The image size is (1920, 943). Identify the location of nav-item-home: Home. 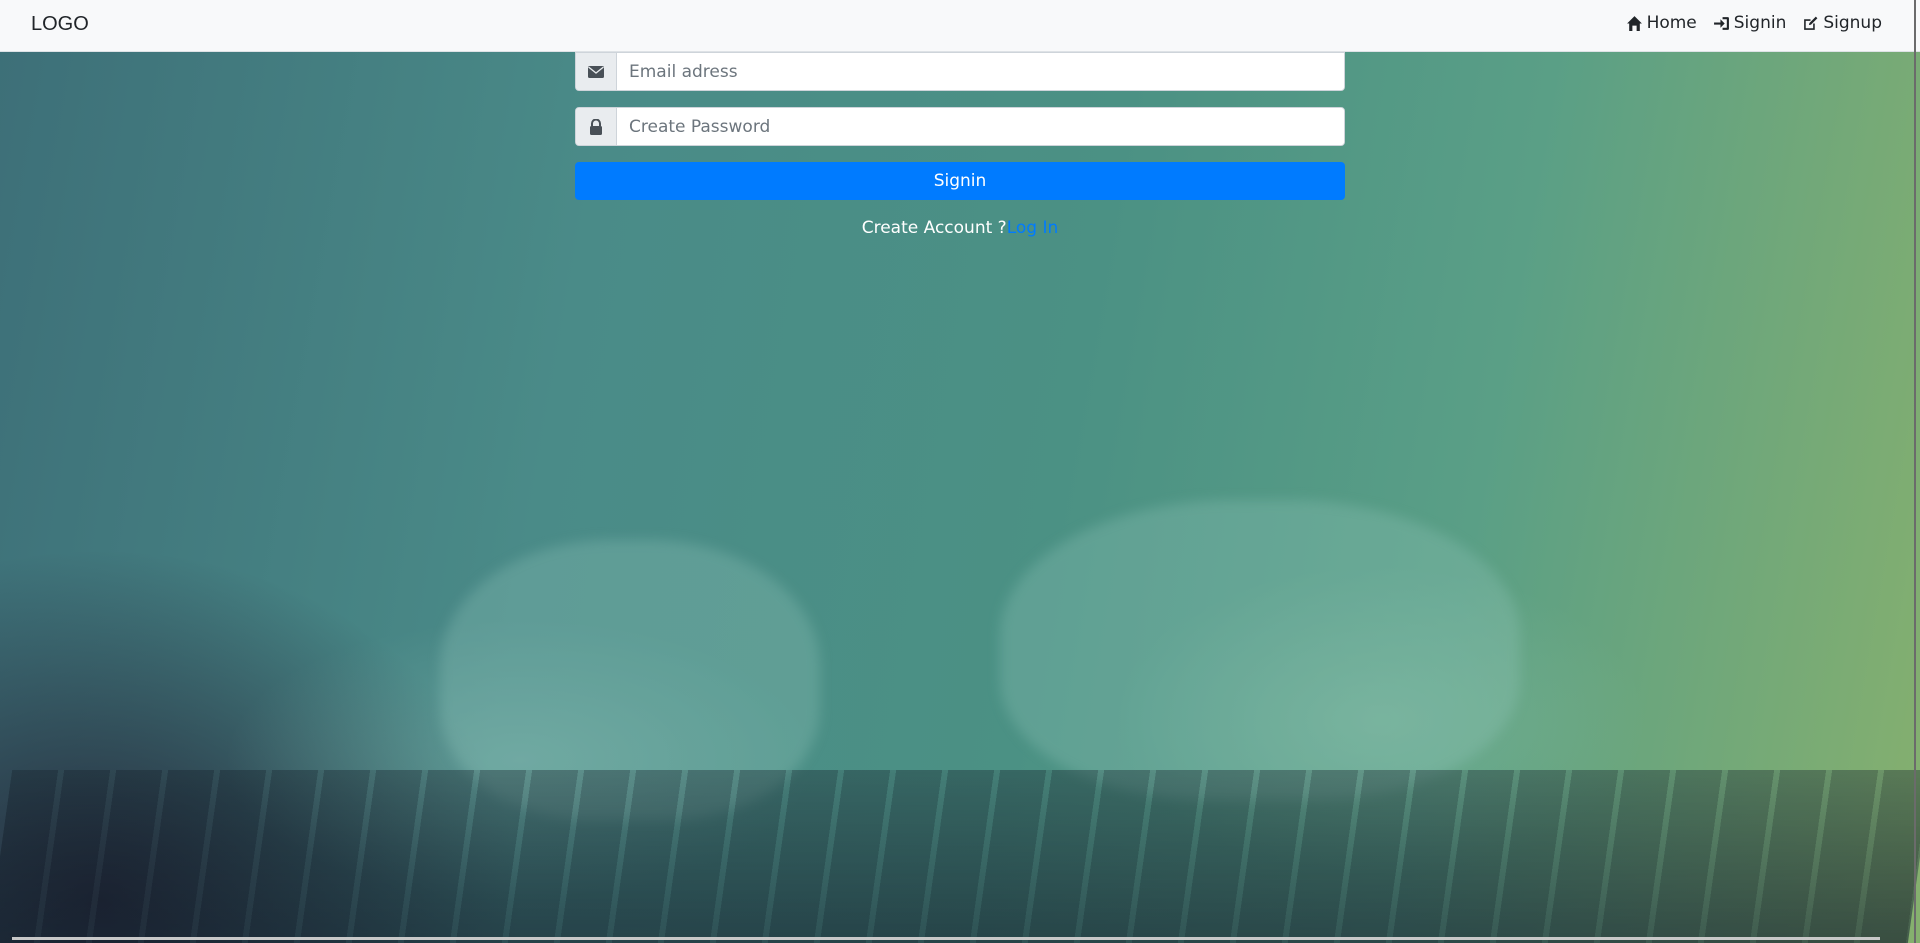
(1661, 23).